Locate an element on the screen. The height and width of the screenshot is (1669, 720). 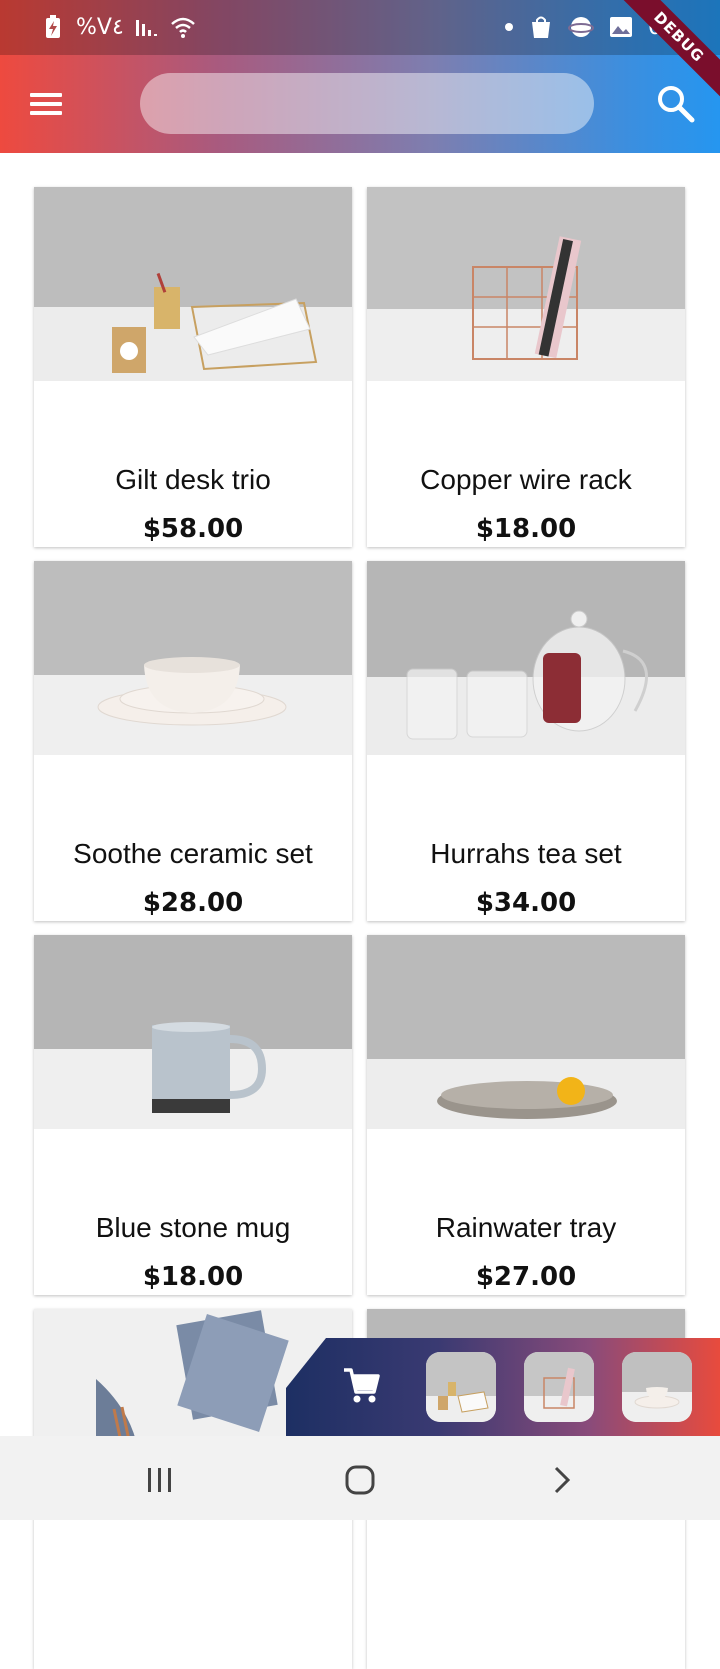
status-bar: %V٤ is located at coordinates (360, 27).